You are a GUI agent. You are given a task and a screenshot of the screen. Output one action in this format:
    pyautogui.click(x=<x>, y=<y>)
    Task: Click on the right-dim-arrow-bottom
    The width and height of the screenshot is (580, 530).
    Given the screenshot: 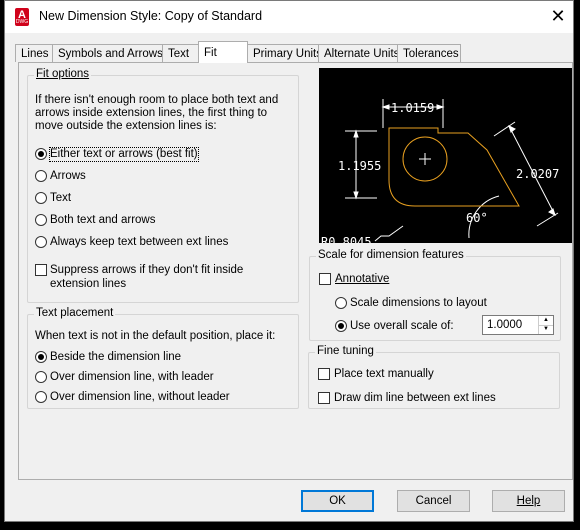 What is the action you would take?
    pyautogui.click(x=552, y=212)
    